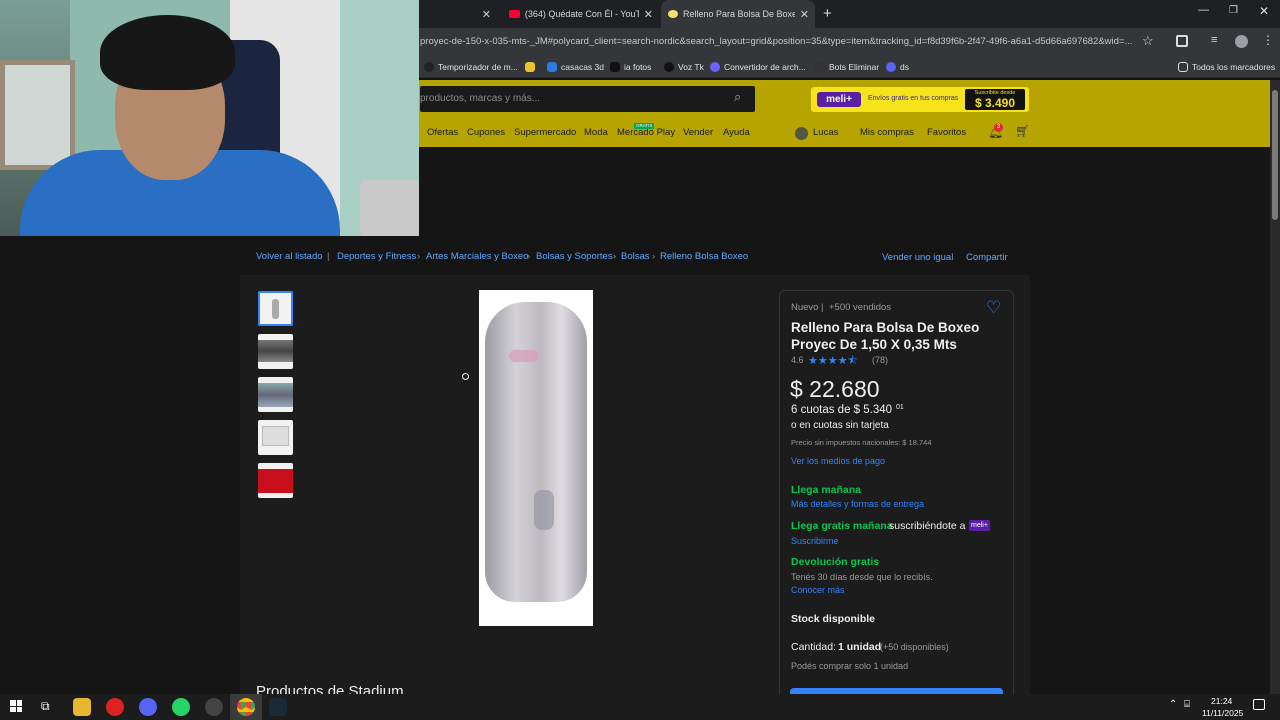 Image resolution: width=1280 pixels, height=720 pixels. What do you see at coordinates (1214, 40) in the screenshot?
I see `media-control-icon: ≡` at bounding box center [1214, 40].